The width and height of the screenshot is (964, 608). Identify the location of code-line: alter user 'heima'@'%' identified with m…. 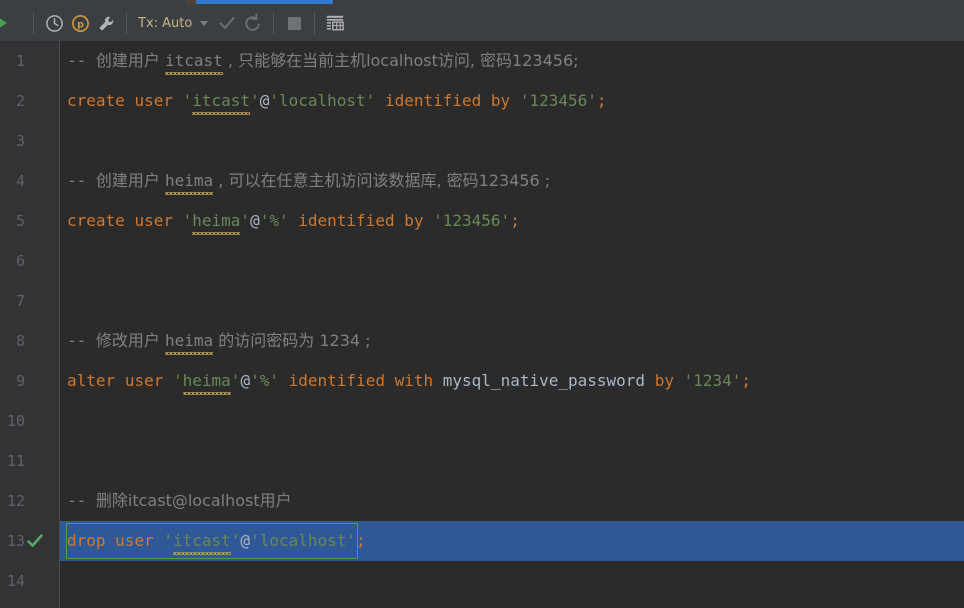
(512, 381).